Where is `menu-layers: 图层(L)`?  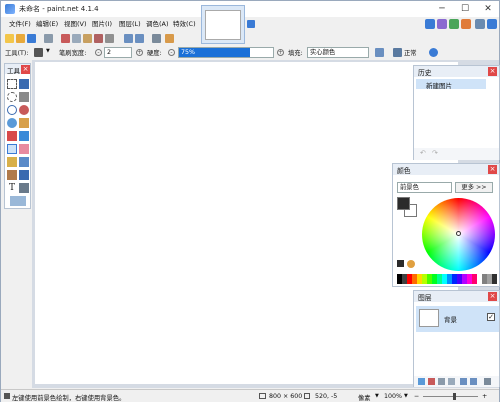 menu-layers: 图层(L) is located at coordinates (130, 24).